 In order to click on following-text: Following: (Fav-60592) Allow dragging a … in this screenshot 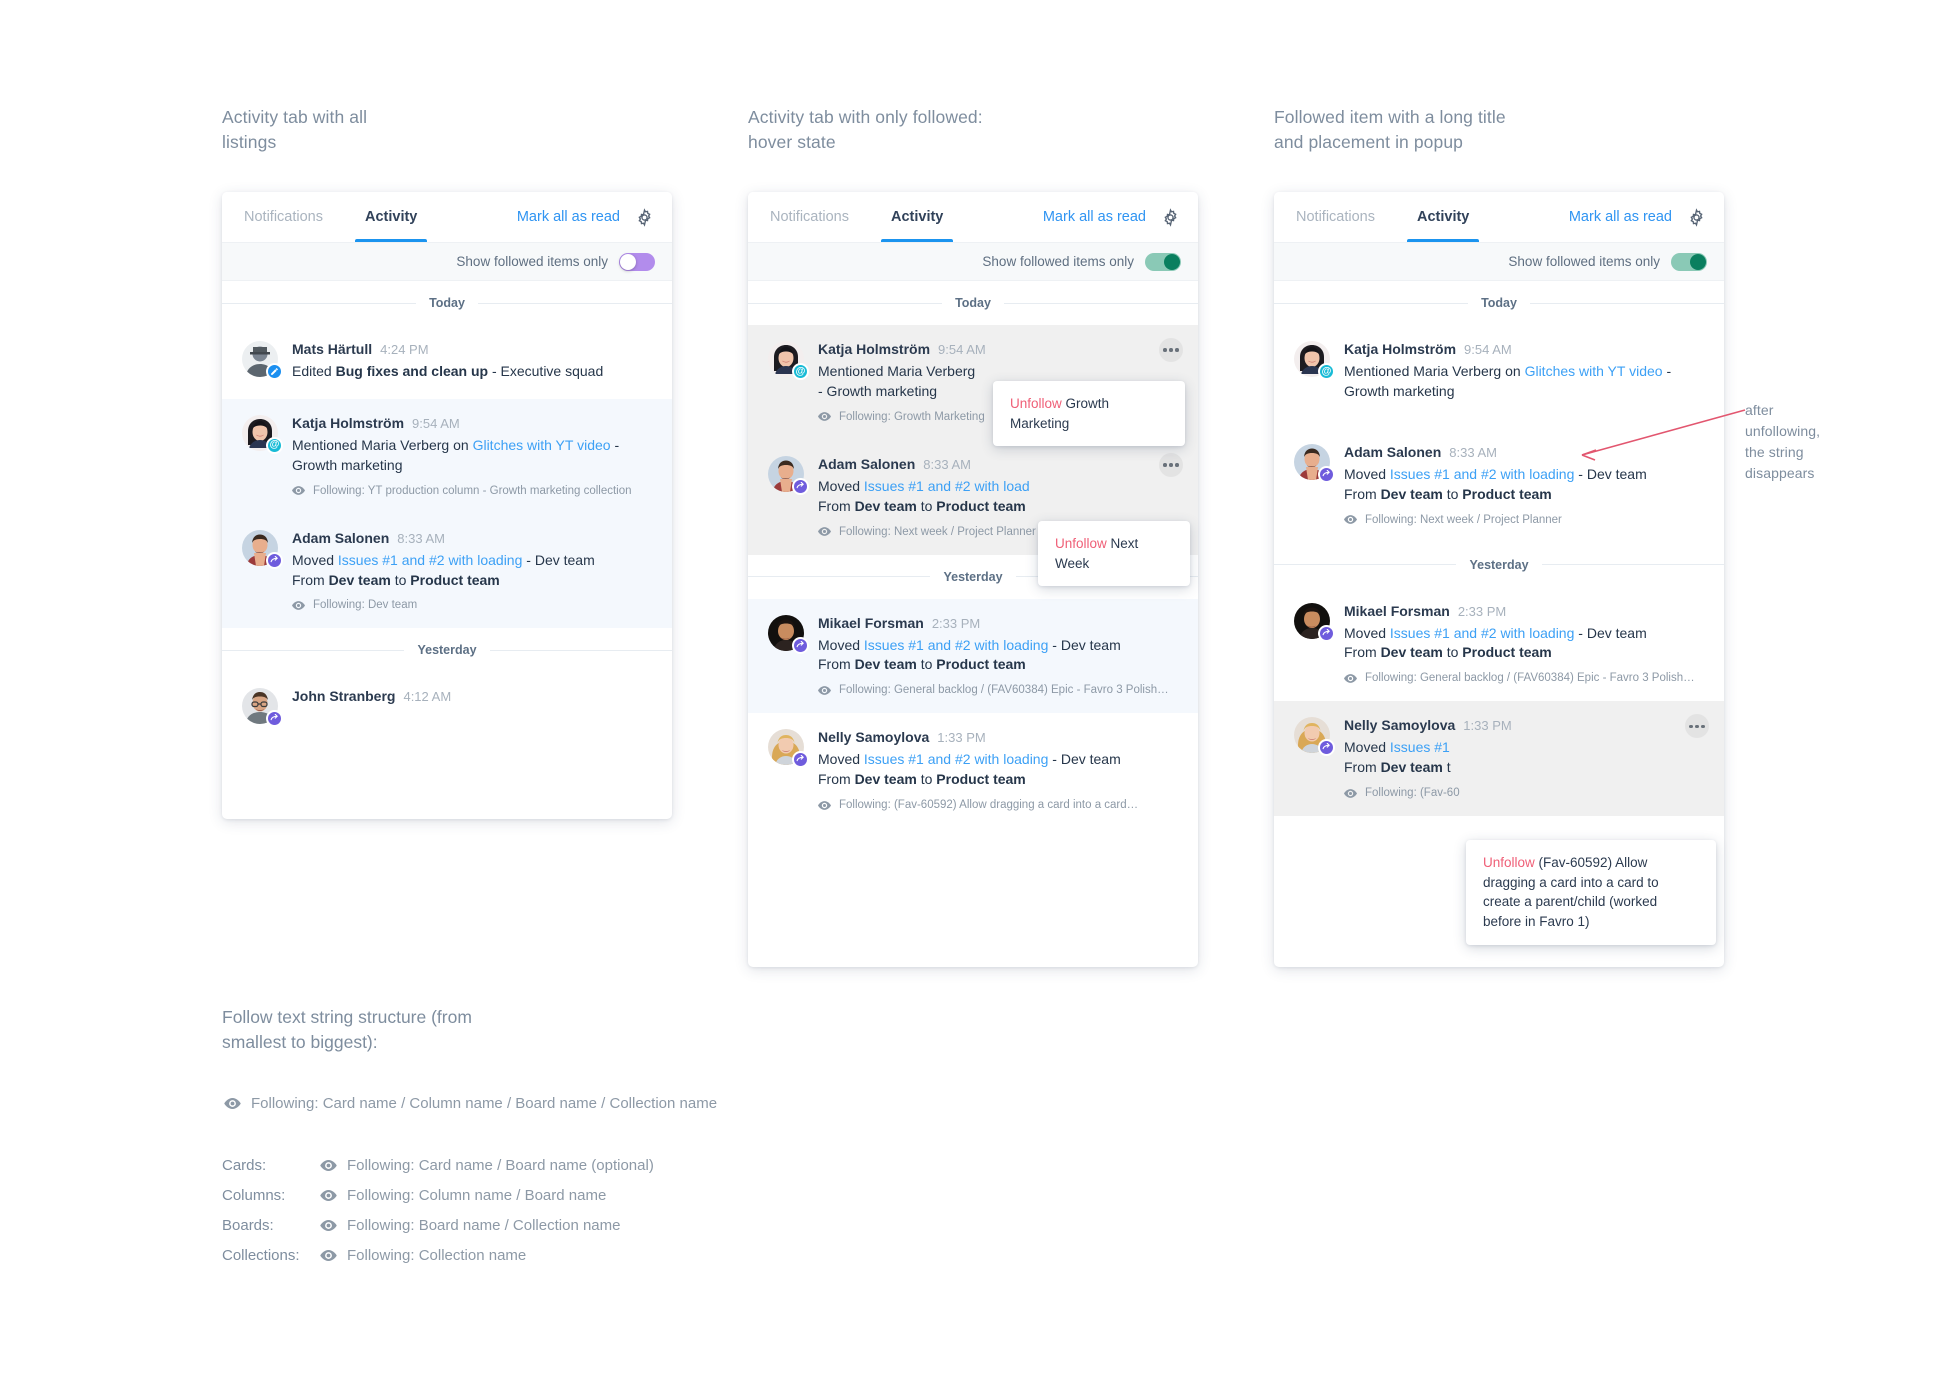, I will do `click(989, 805)`.